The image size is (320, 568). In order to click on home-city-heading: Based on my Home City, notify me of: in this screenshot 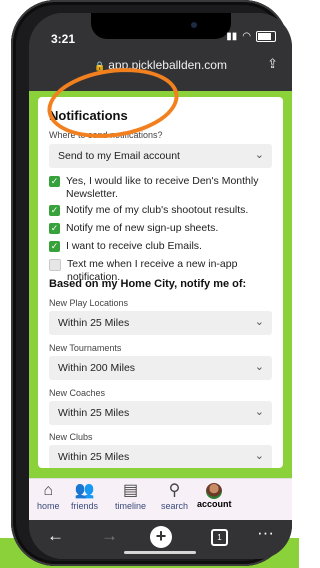, I will do `click(148, 284)`.